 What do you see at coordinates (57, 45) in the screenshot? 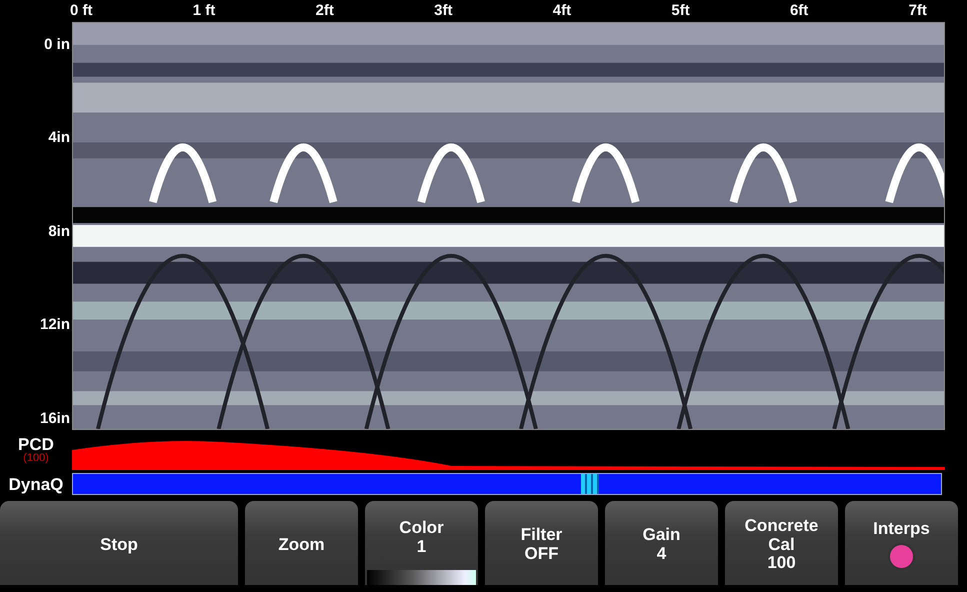
I see `y-axis-label: 0 in` at bounding box center [57, 45].